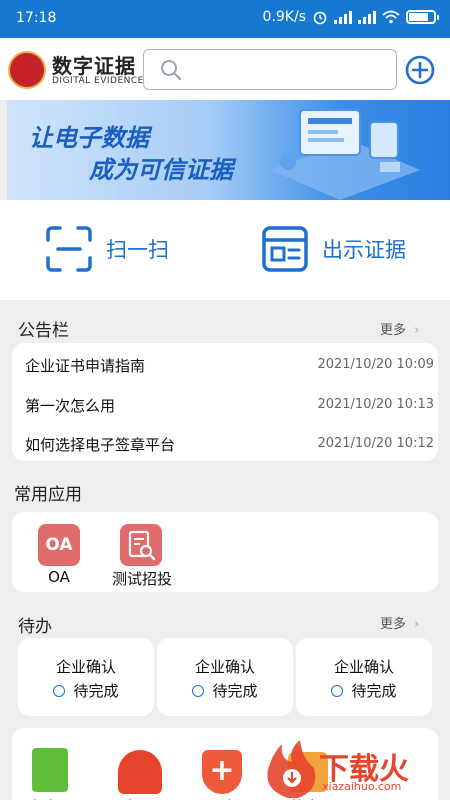  I want to click on contract-category-icon, so click(140, 772).